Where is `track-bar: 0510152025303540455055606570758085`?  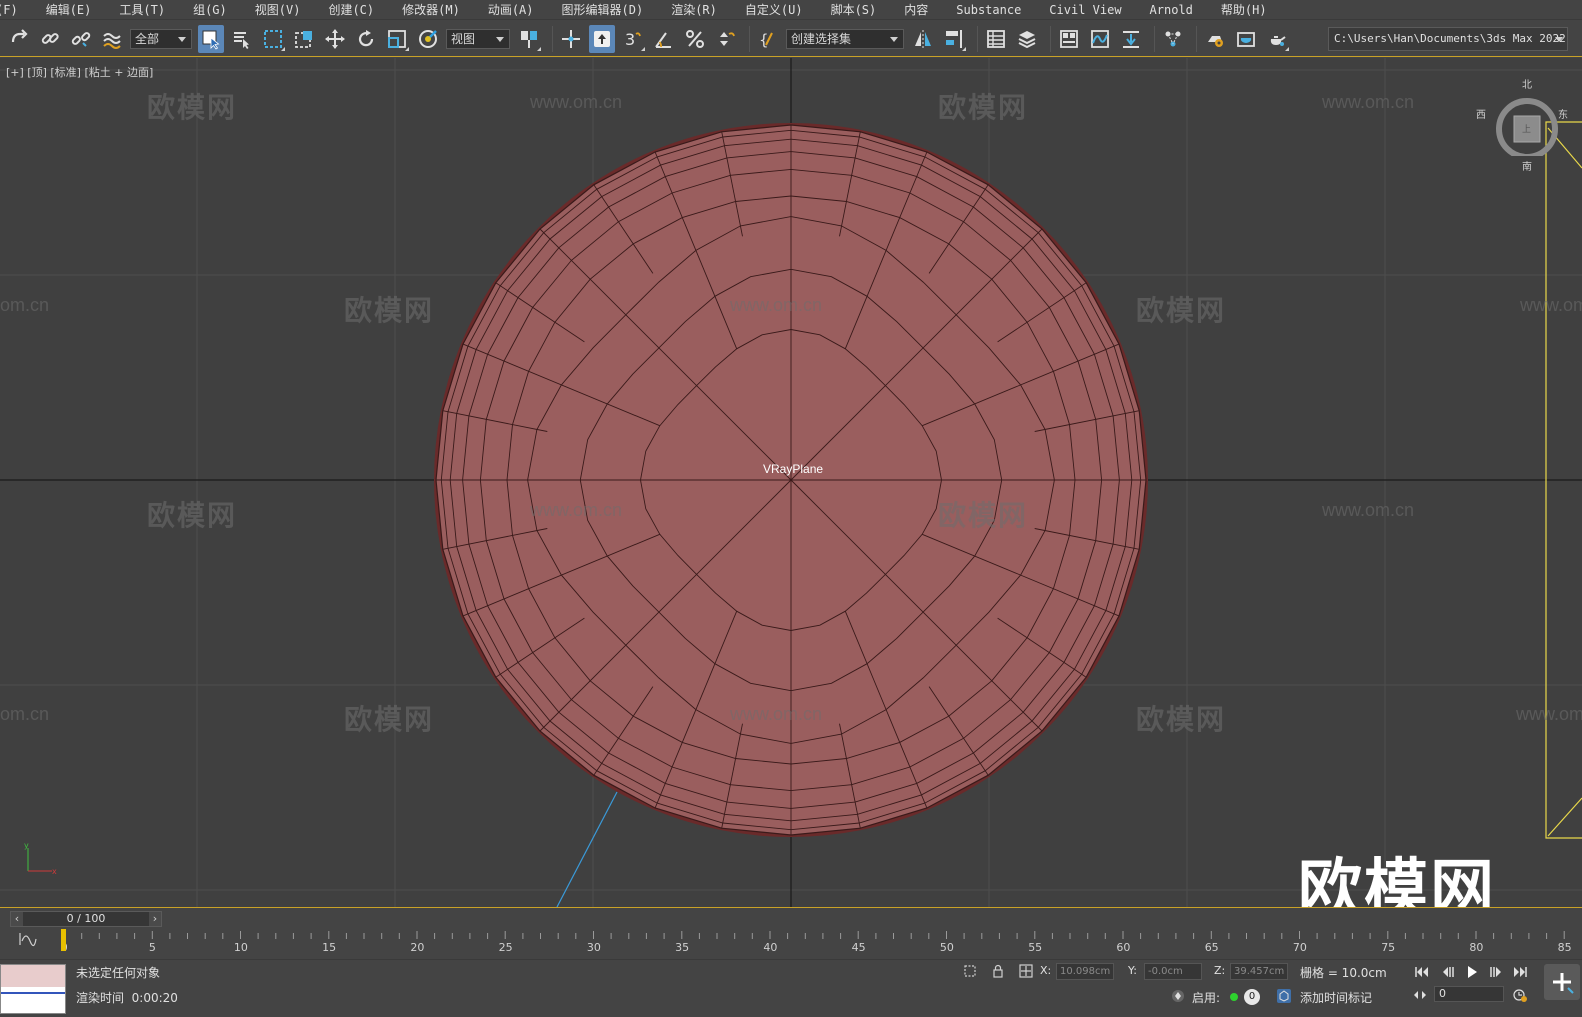
track-bar: 0510152025303540455055606570758085 is located at coordinates (791, 944).